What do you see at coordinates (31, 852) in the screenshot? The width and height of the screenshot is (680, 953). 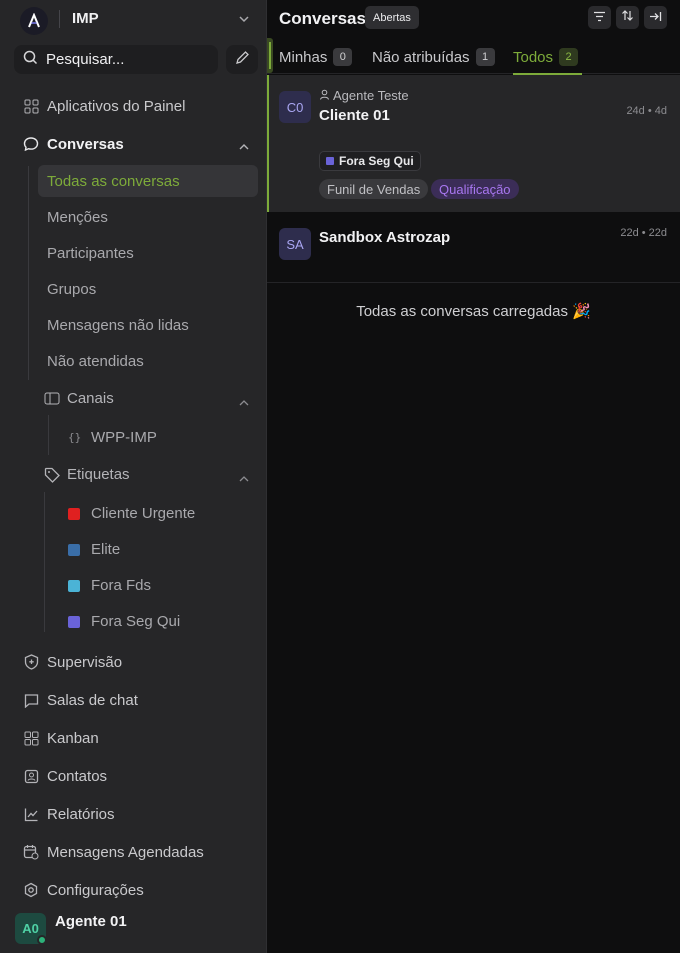 I see `calendar-clock-icon` at bounding box center [31, 852].